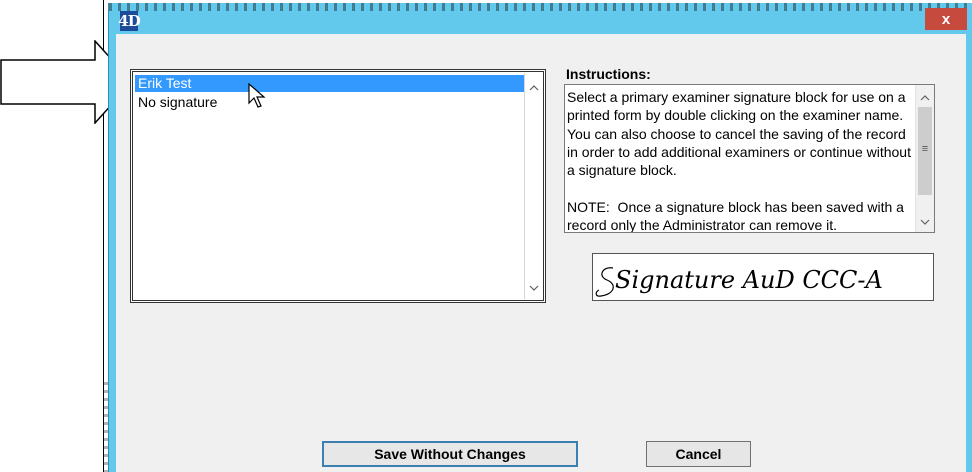  What do you see at coordinates (608, 74) in the screenshot?
I see `instructions-label: Instructions:` at bounding box center [608, 74].